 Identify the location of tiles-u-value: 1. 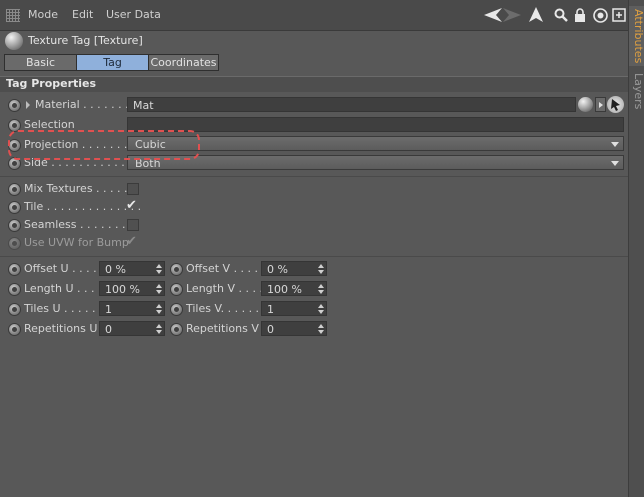
(108, 309).